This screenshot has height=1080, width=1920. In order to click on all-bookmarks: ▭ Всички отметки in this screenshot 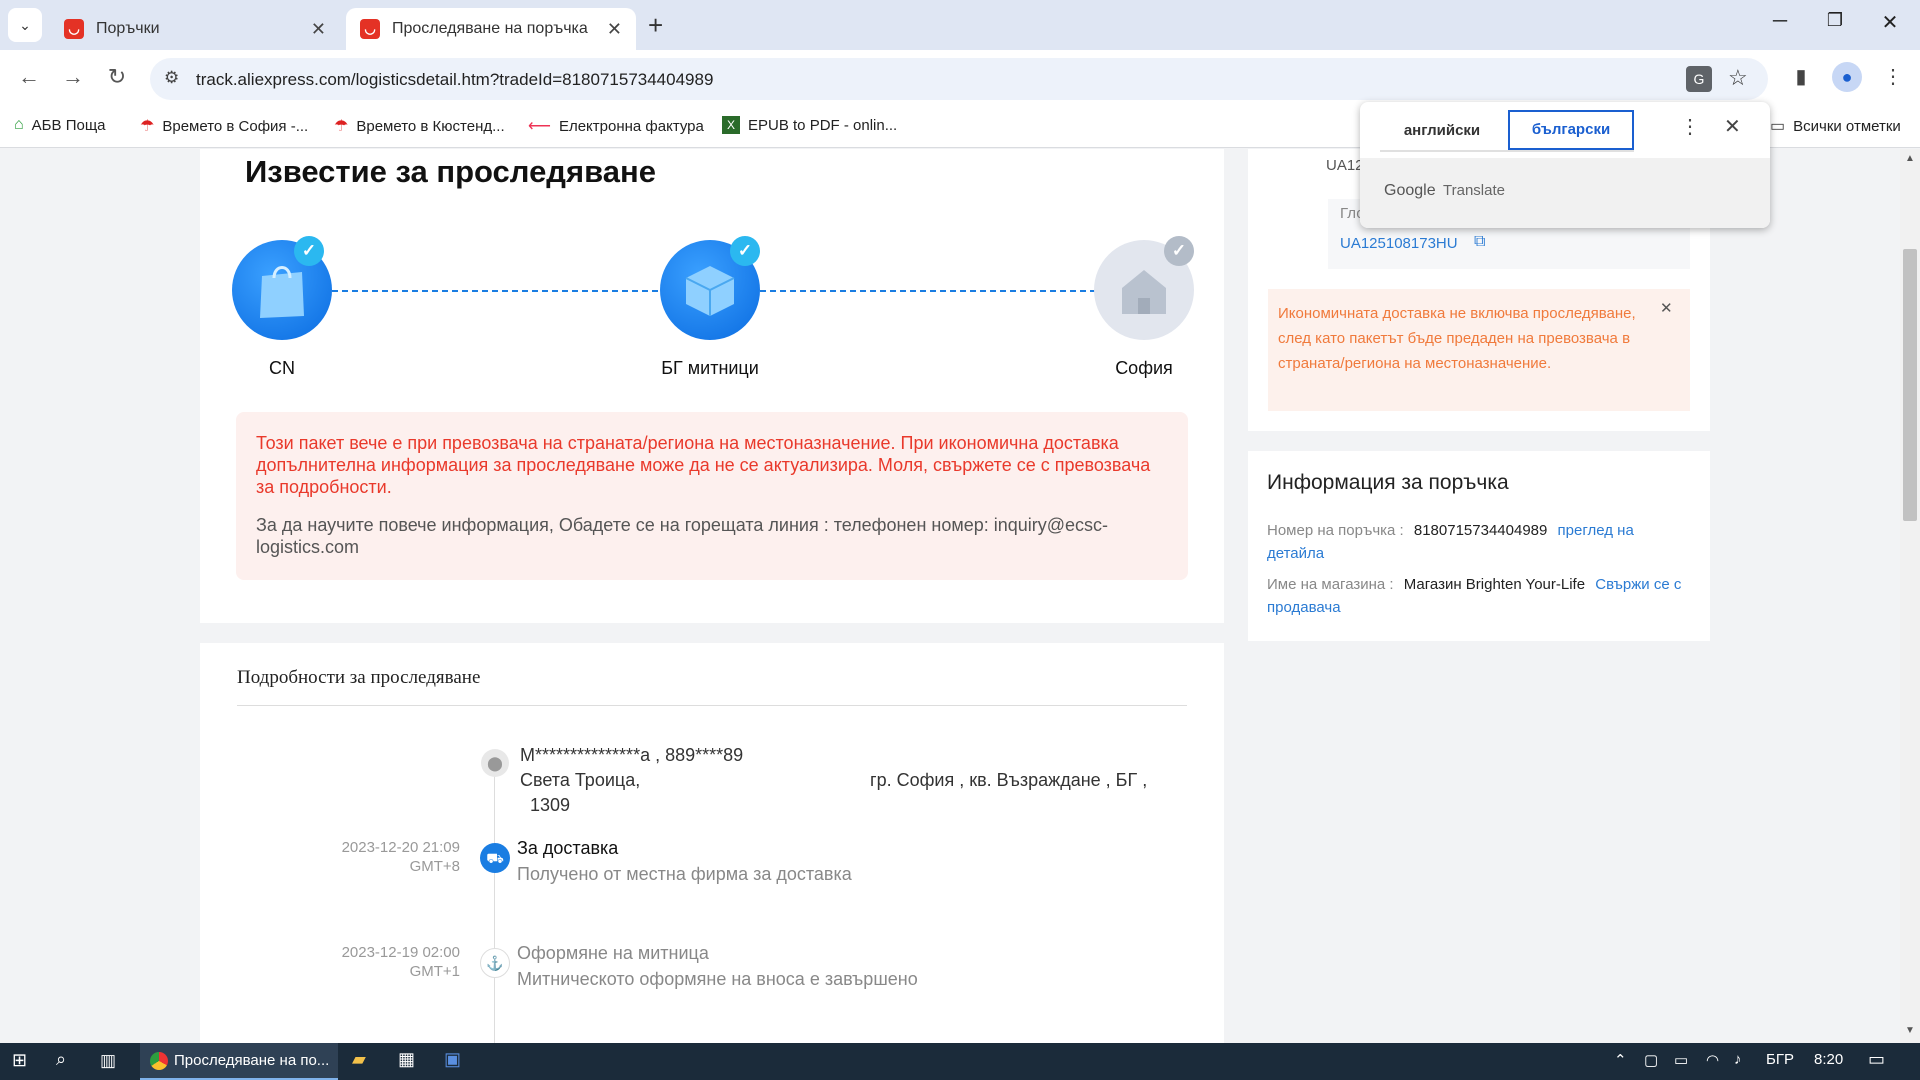, I will do `click(1835, 126)`.